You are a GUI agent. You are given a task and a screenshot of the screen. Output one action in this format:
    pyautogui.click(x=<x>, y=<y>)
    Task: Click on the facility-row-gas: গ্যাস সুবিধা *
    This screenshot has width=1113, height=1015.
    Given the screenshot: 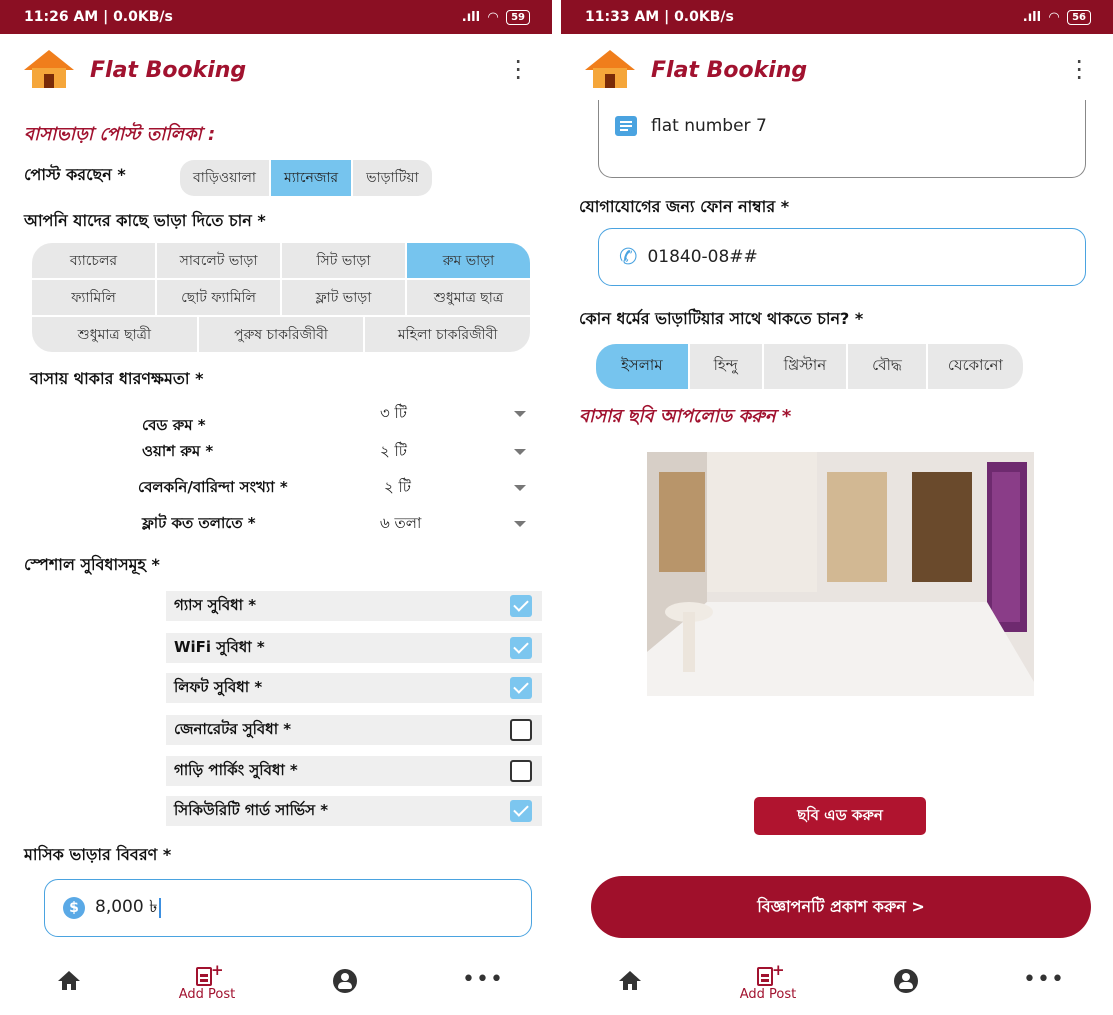 What is the action you would take?
    pyautogui.click(x=354, y=606)
    